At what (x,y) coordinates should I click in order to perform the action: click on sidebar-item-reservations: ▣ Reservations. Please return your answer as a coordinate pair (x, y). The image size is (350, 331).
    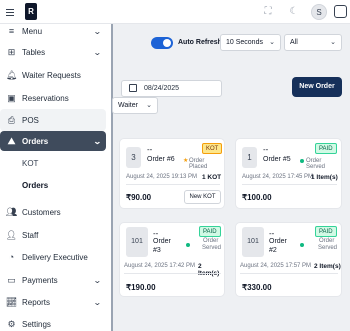
    Looking at the image, I should click on (55, 98).